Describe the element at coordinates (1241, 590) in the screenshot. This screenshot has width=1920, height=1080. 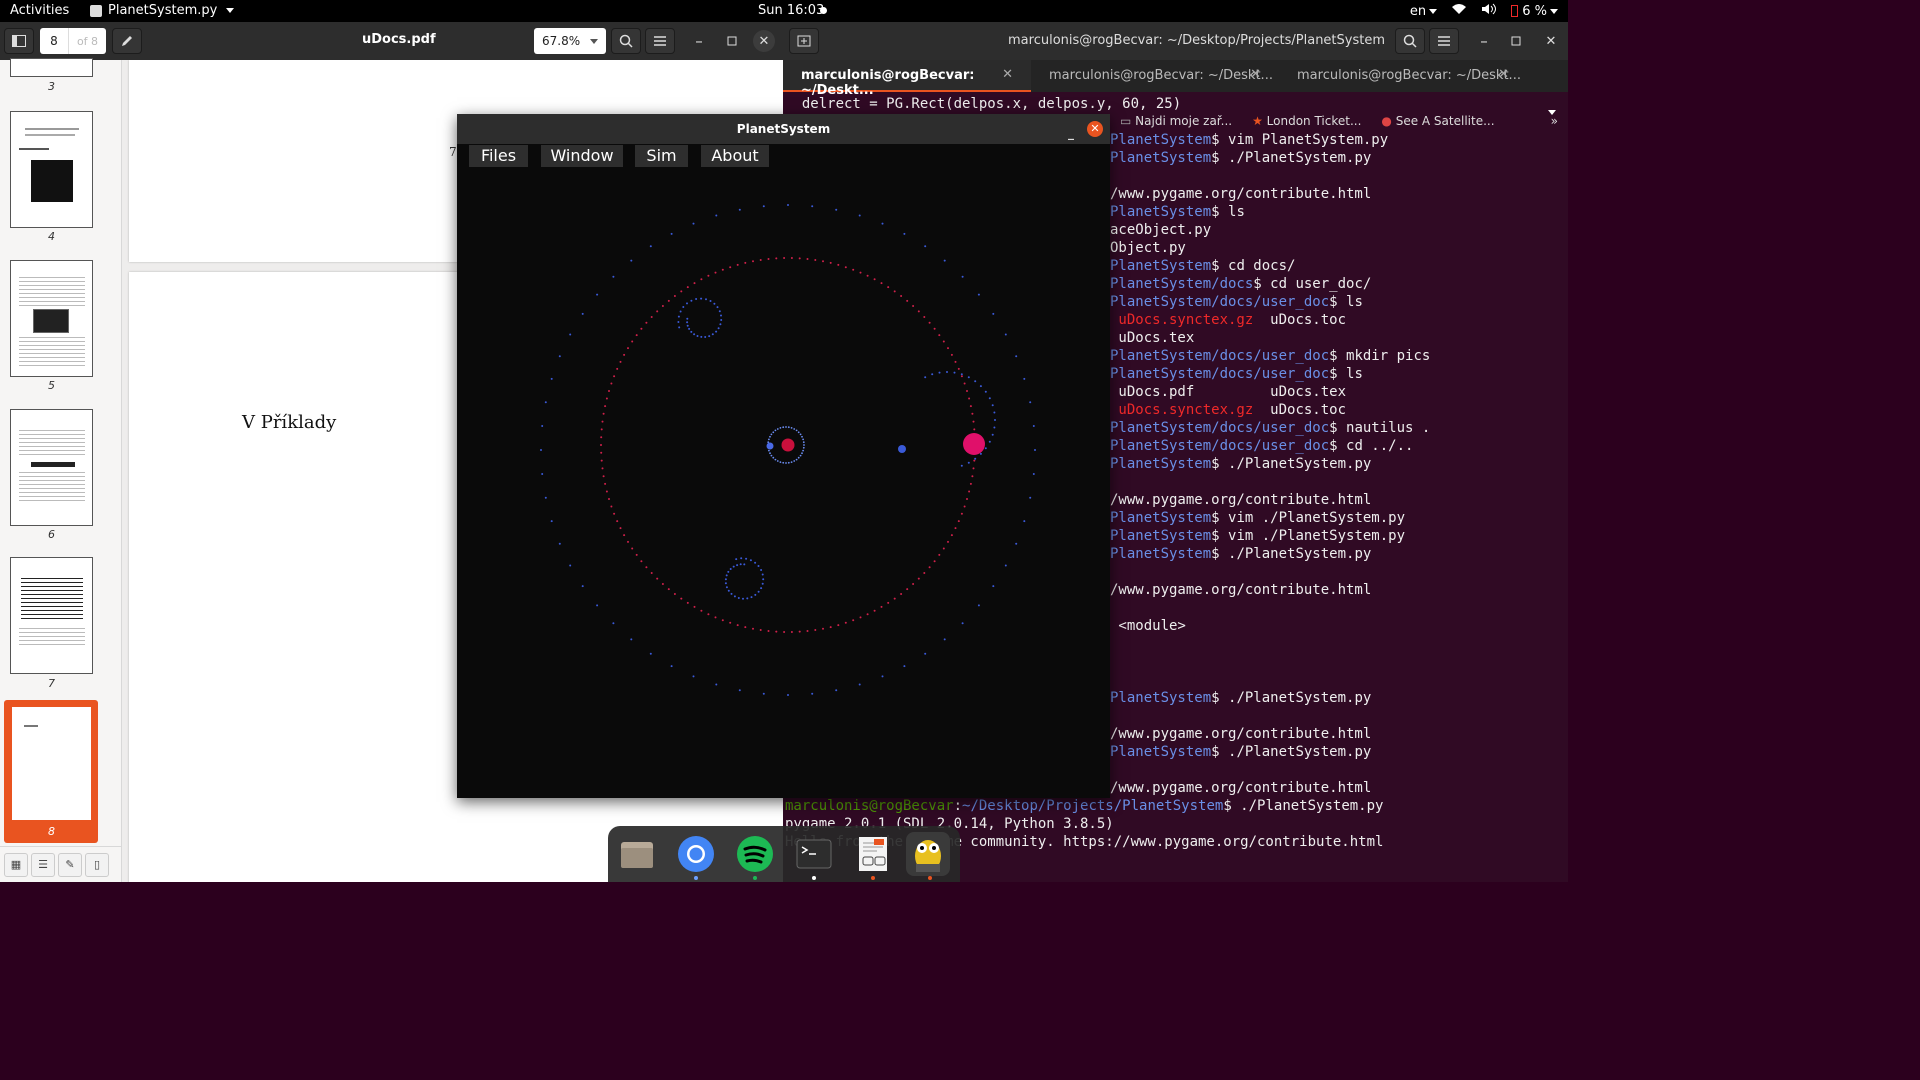
I see `terminal-line: /www.pygame.org/contribute.html` at that location.